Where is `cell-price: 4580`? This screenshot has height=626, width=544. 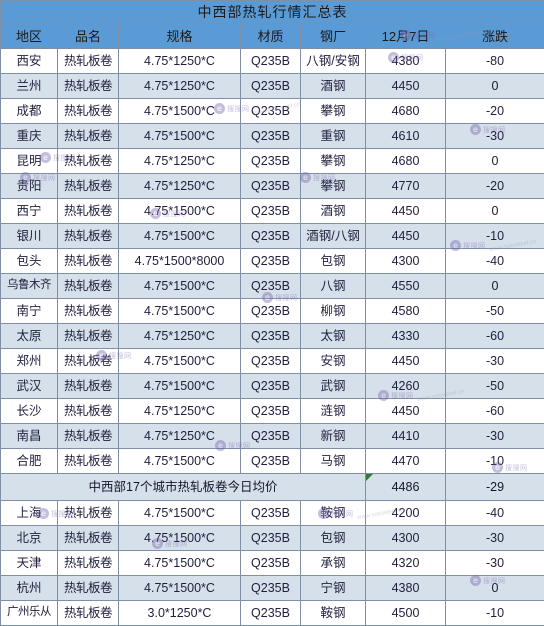 cell-price: 4580 is located at coordinates (406, 311).